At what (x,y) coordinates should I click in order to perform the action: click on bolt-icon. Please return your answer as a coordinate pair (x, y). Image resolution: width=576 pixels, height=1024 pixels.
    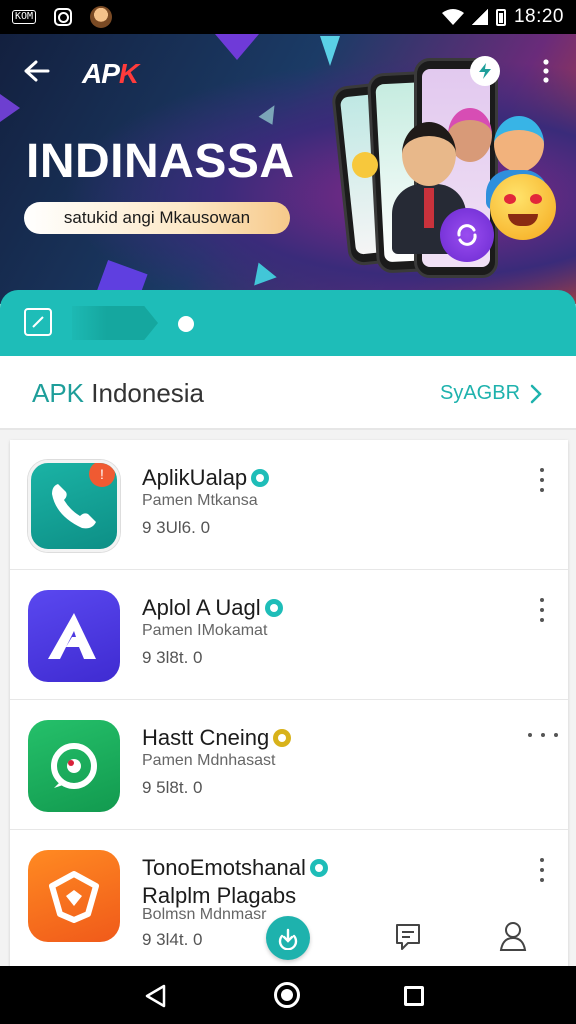
    Looking at the image, I should click on (485, 71).